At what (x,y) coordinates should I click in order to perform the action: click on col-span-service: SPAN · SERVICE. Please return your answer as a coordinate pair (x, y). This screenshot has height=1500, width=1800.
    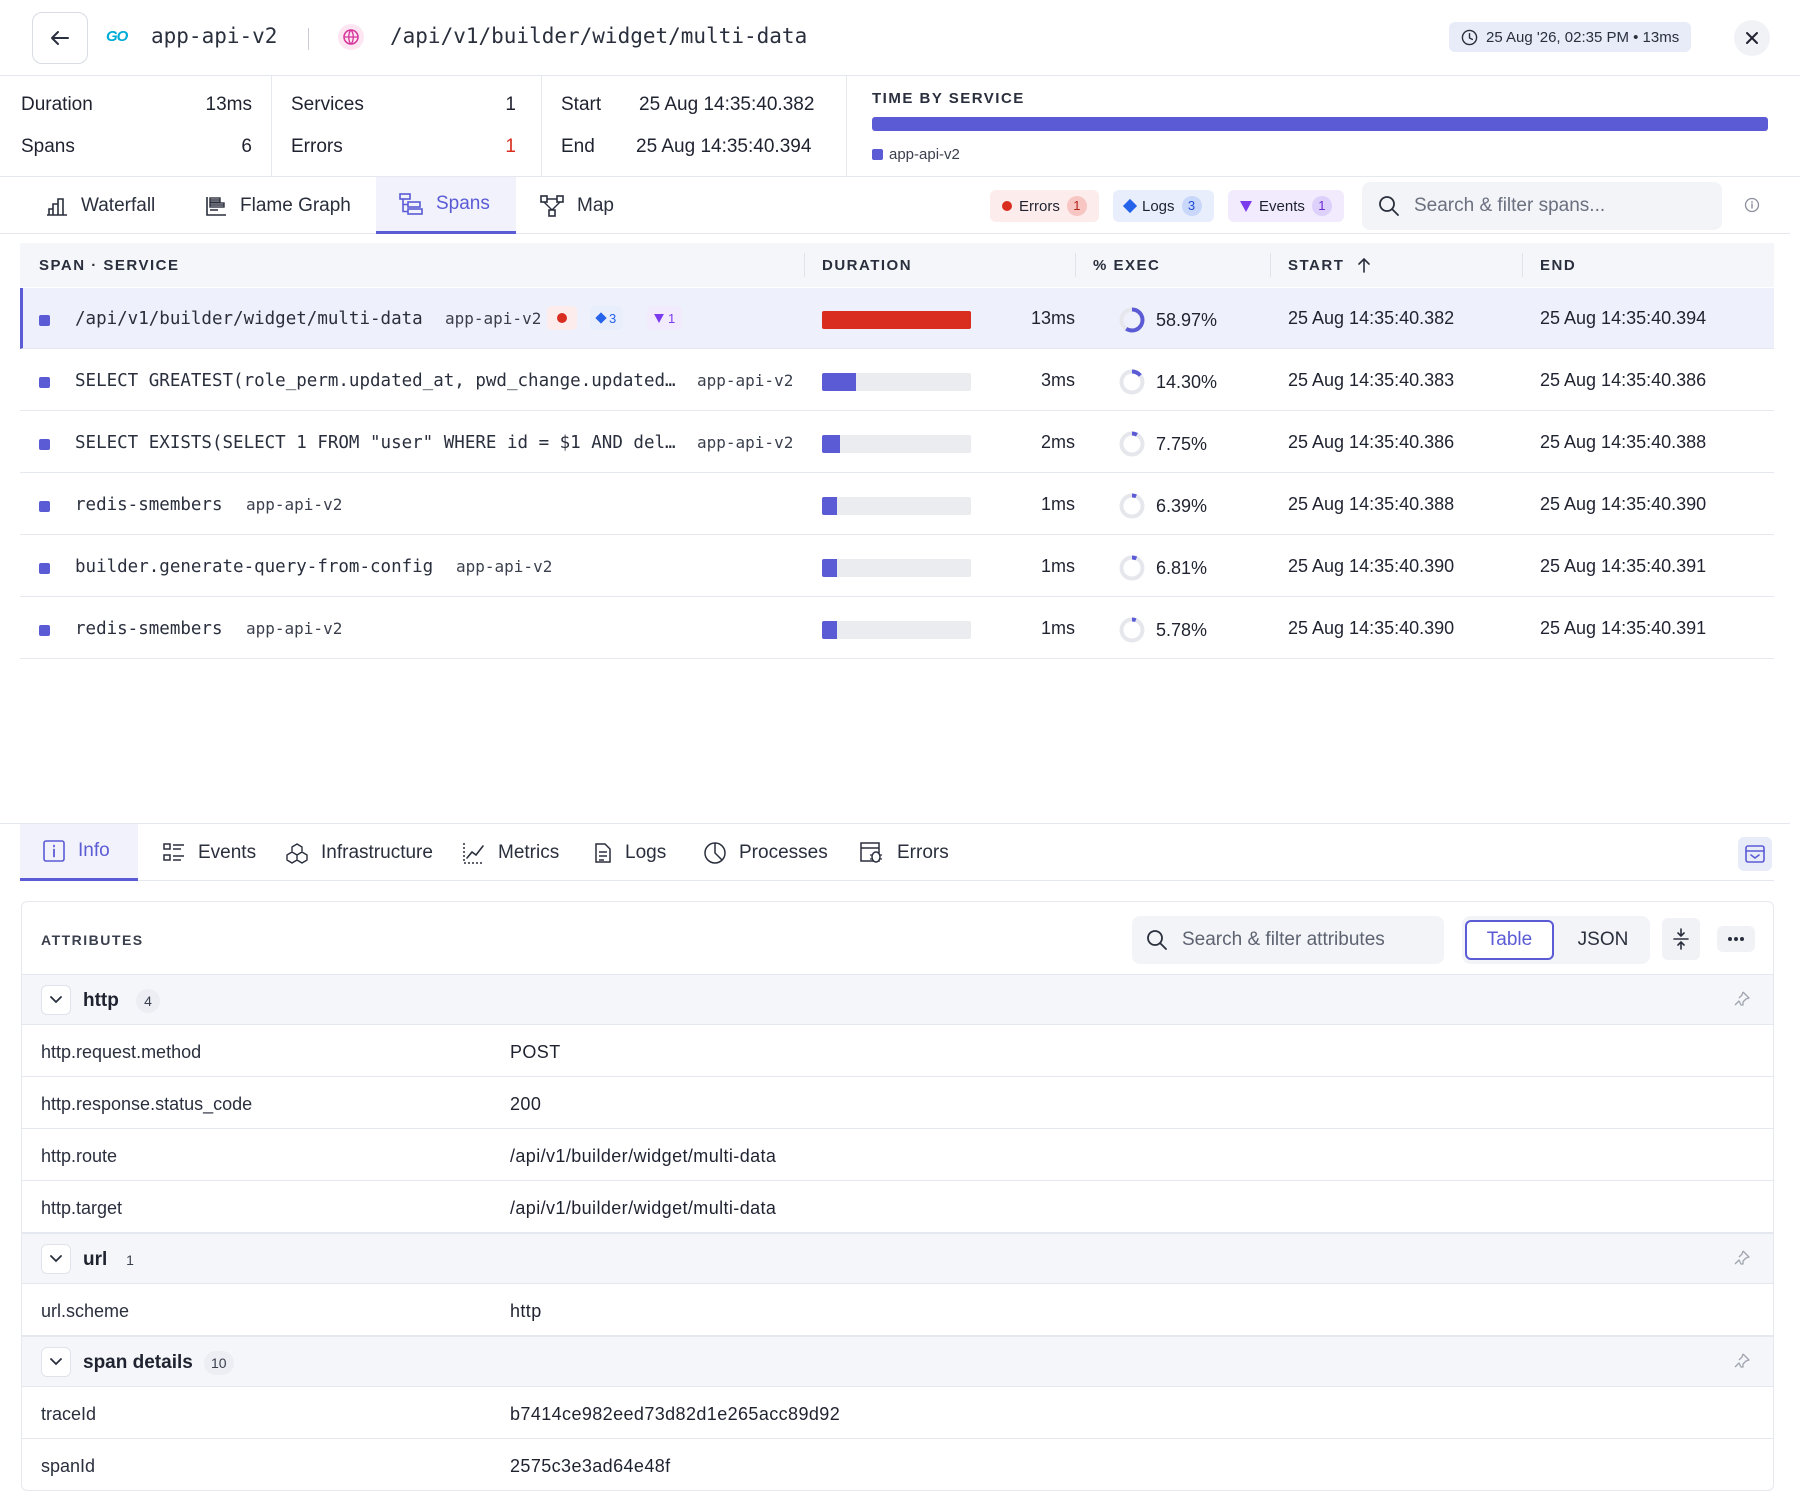
    Looking at the image, I should click on (109, 265).